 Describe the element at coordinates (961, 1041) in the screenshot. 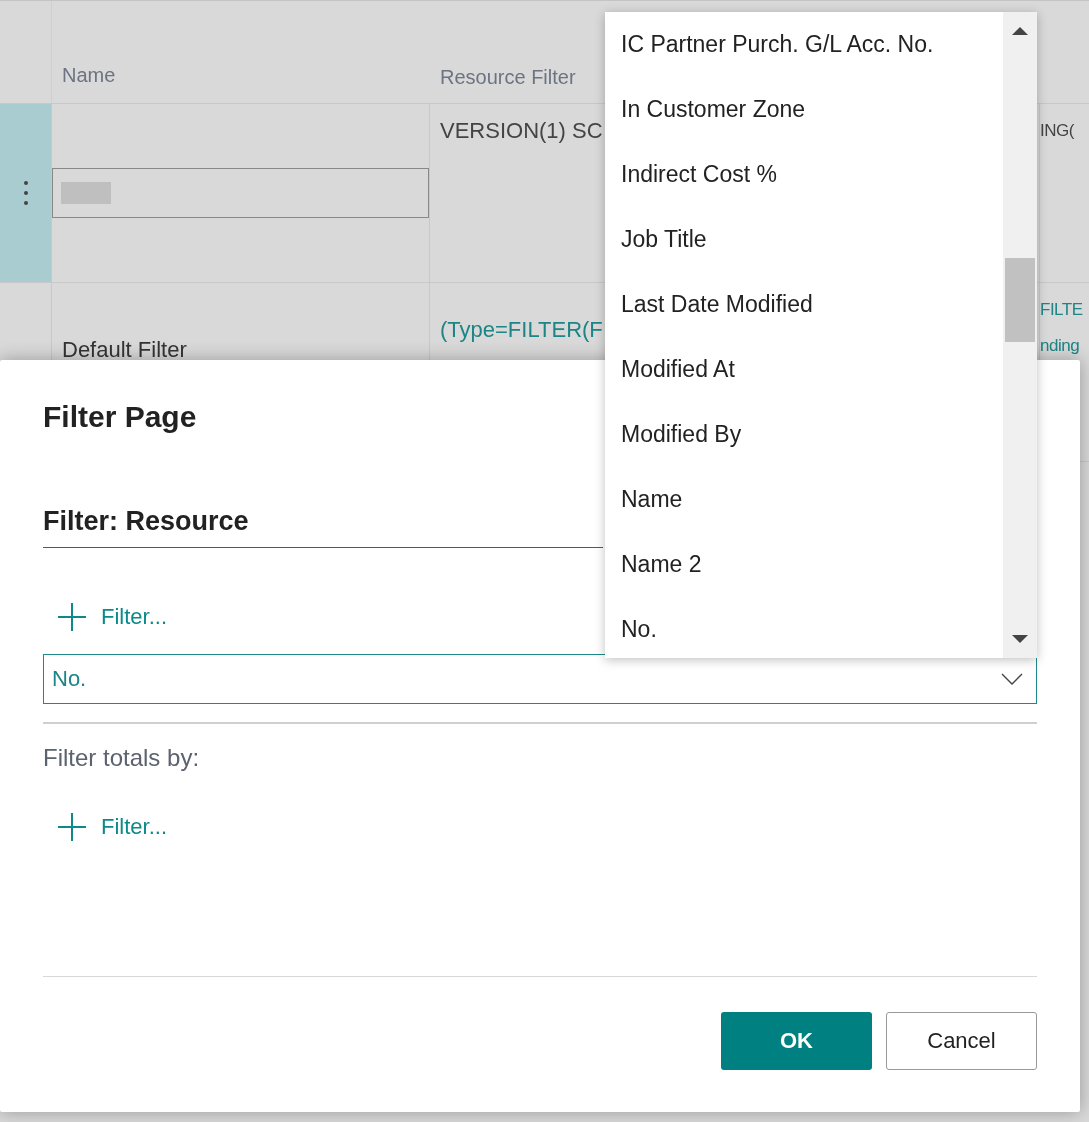

I see `cancel-button: Cancel` at that location.